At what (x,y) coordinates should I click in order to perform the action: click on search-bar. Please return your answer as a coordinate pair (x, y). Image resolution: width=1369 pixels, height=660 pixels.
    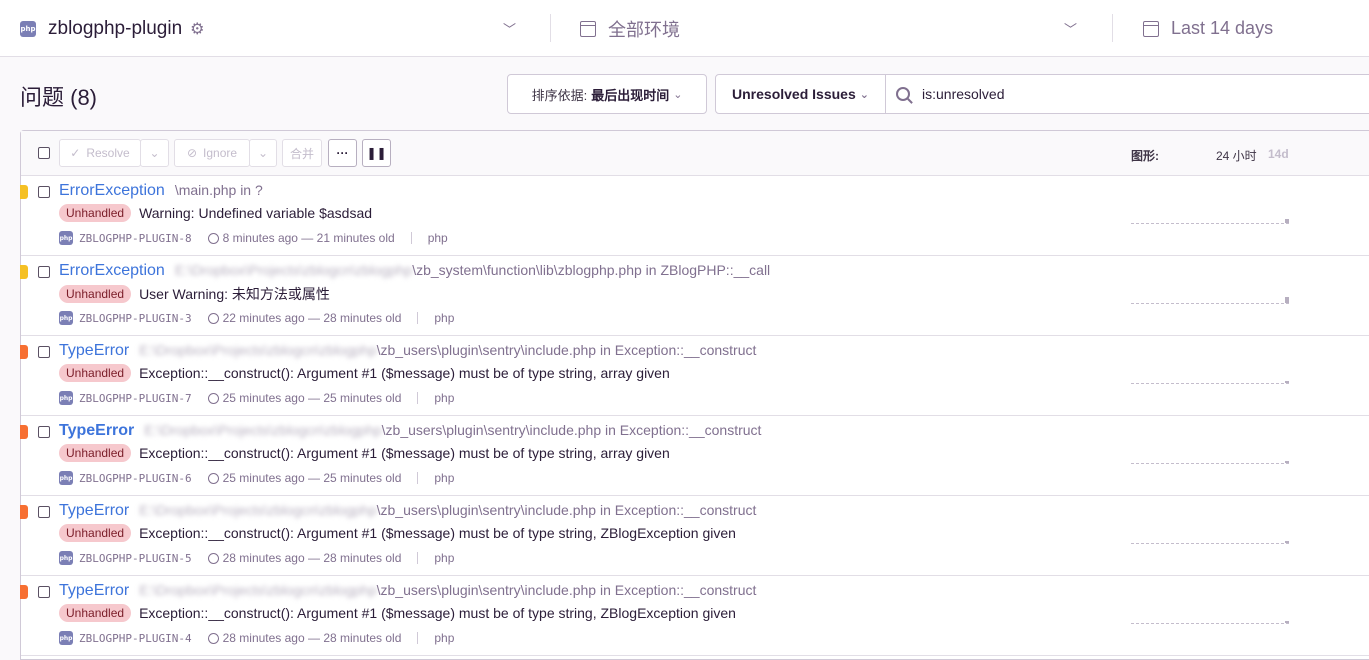
    Looking at the image, I should click on (1127, 94).